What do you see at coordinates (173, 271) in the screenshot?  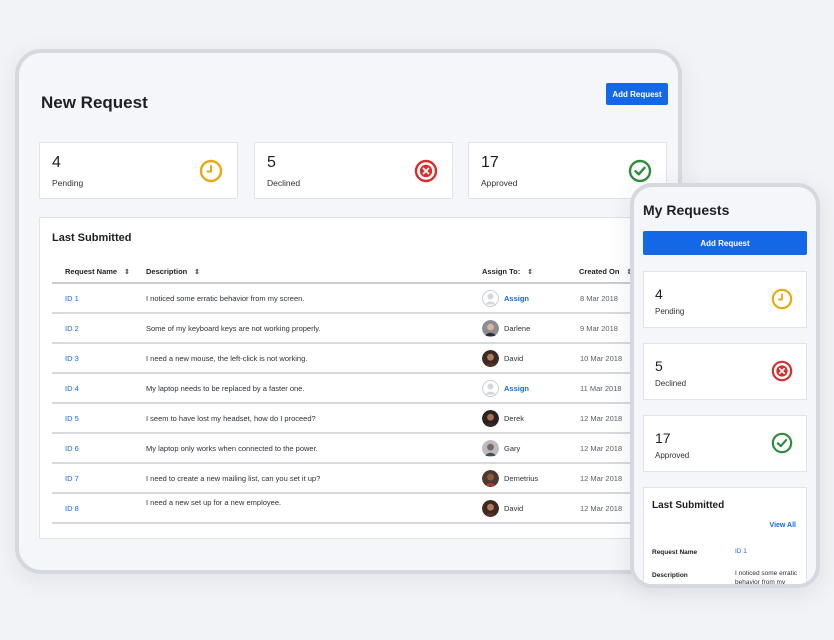 I see `column-header-description: Description ⇕` at bounding box center [173, 271].